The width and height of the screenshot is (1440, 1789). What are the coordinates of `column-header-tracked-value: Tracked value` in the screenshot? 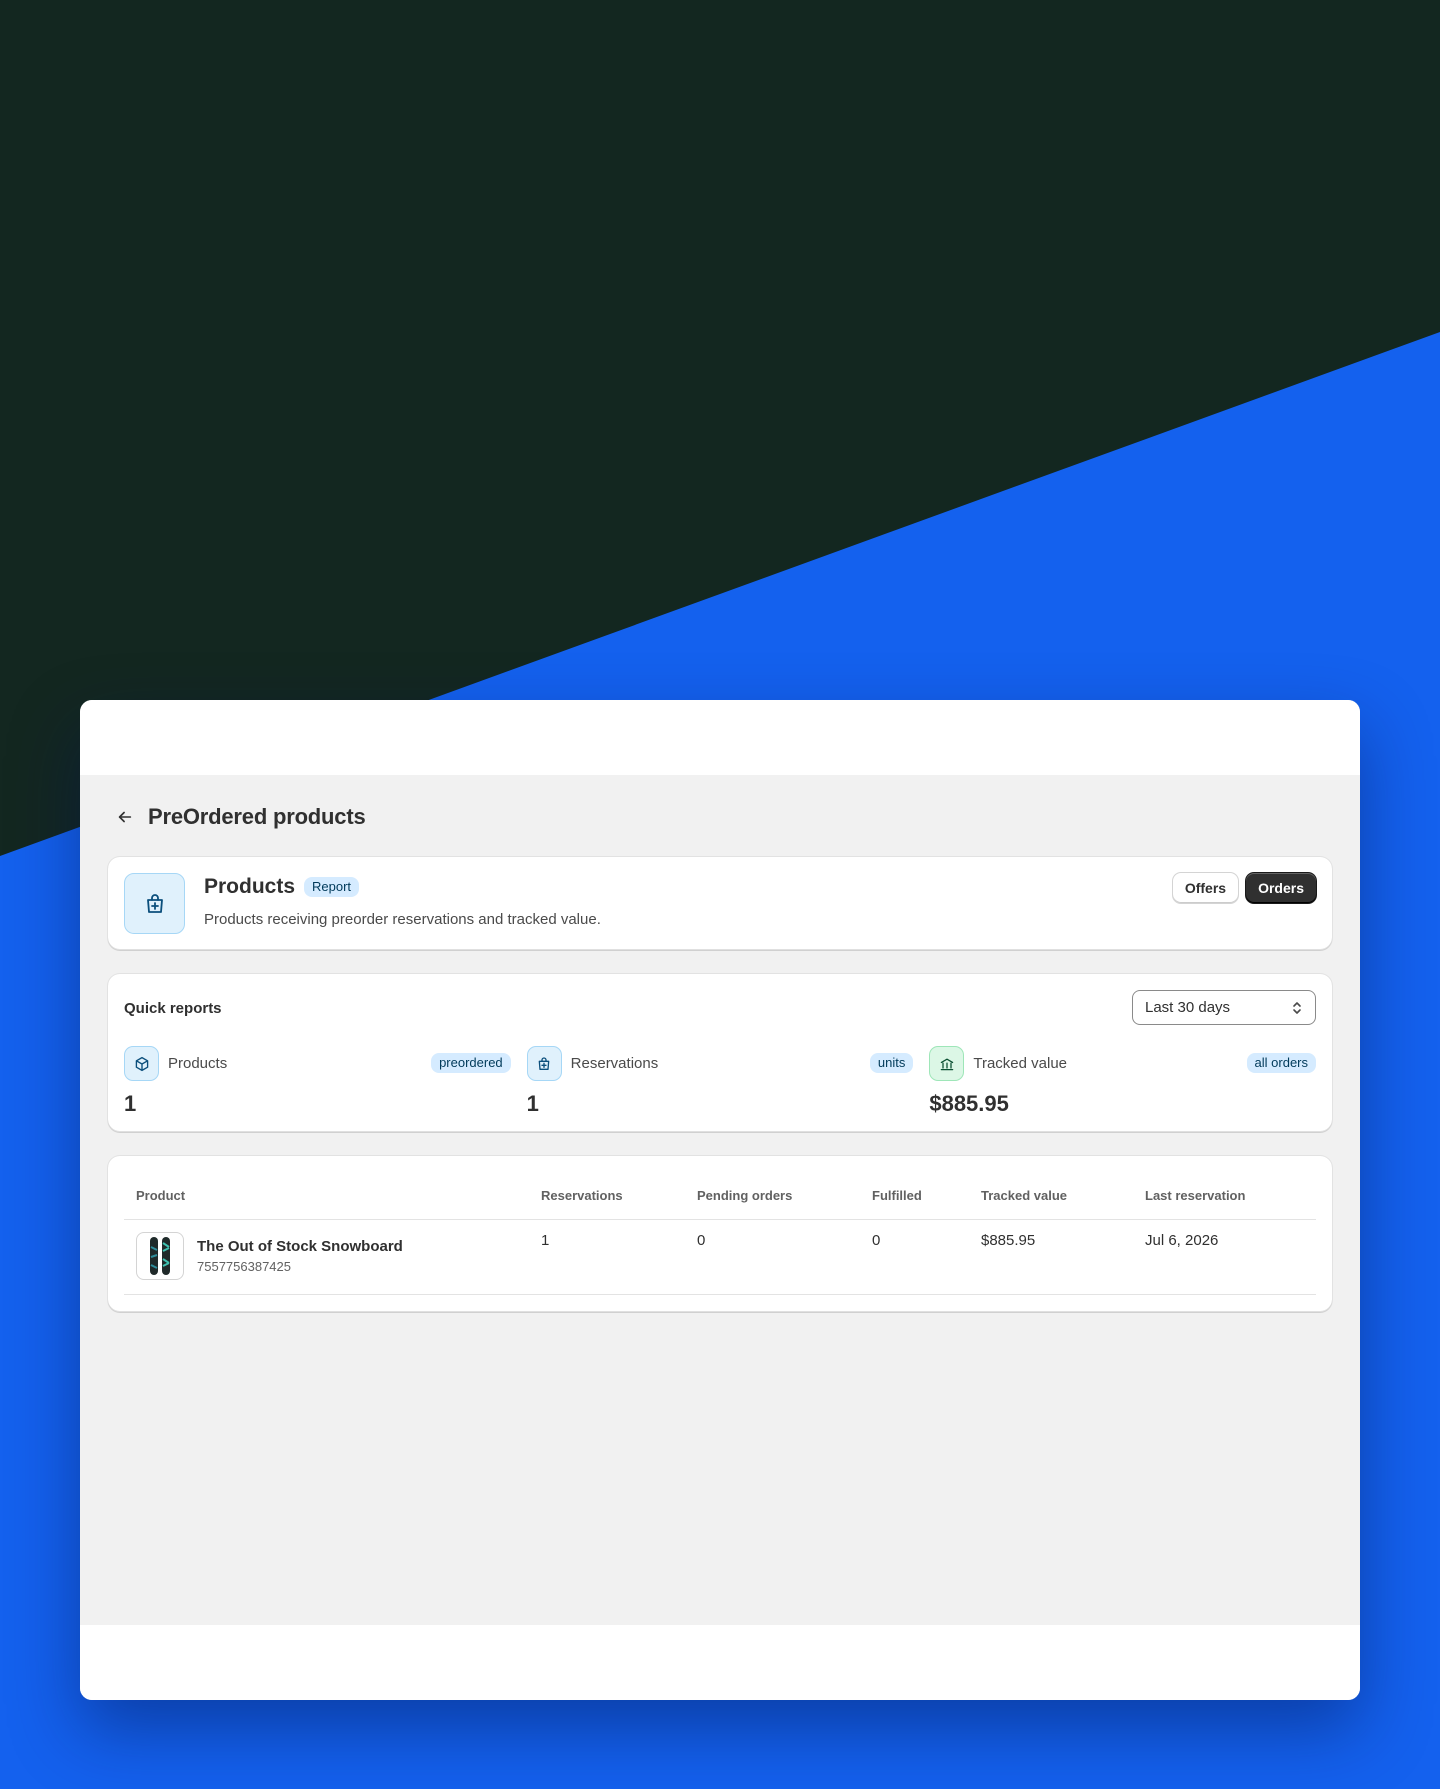 It's located at (1051, 1196).